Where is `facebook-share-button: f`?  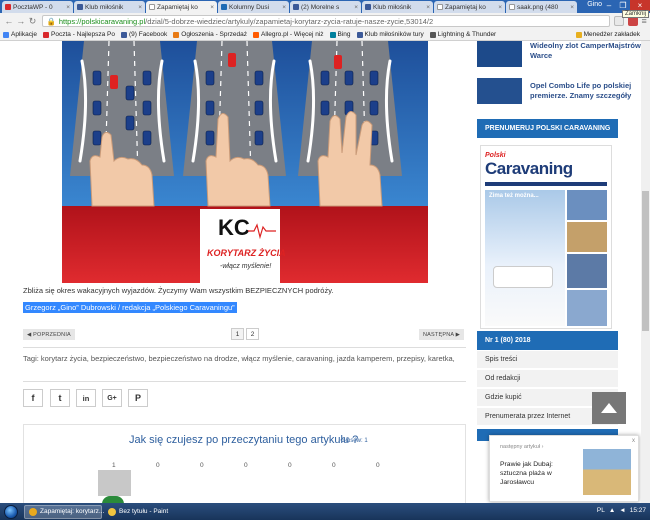 facebook-share-button: f is located at coordinates (33, 398).